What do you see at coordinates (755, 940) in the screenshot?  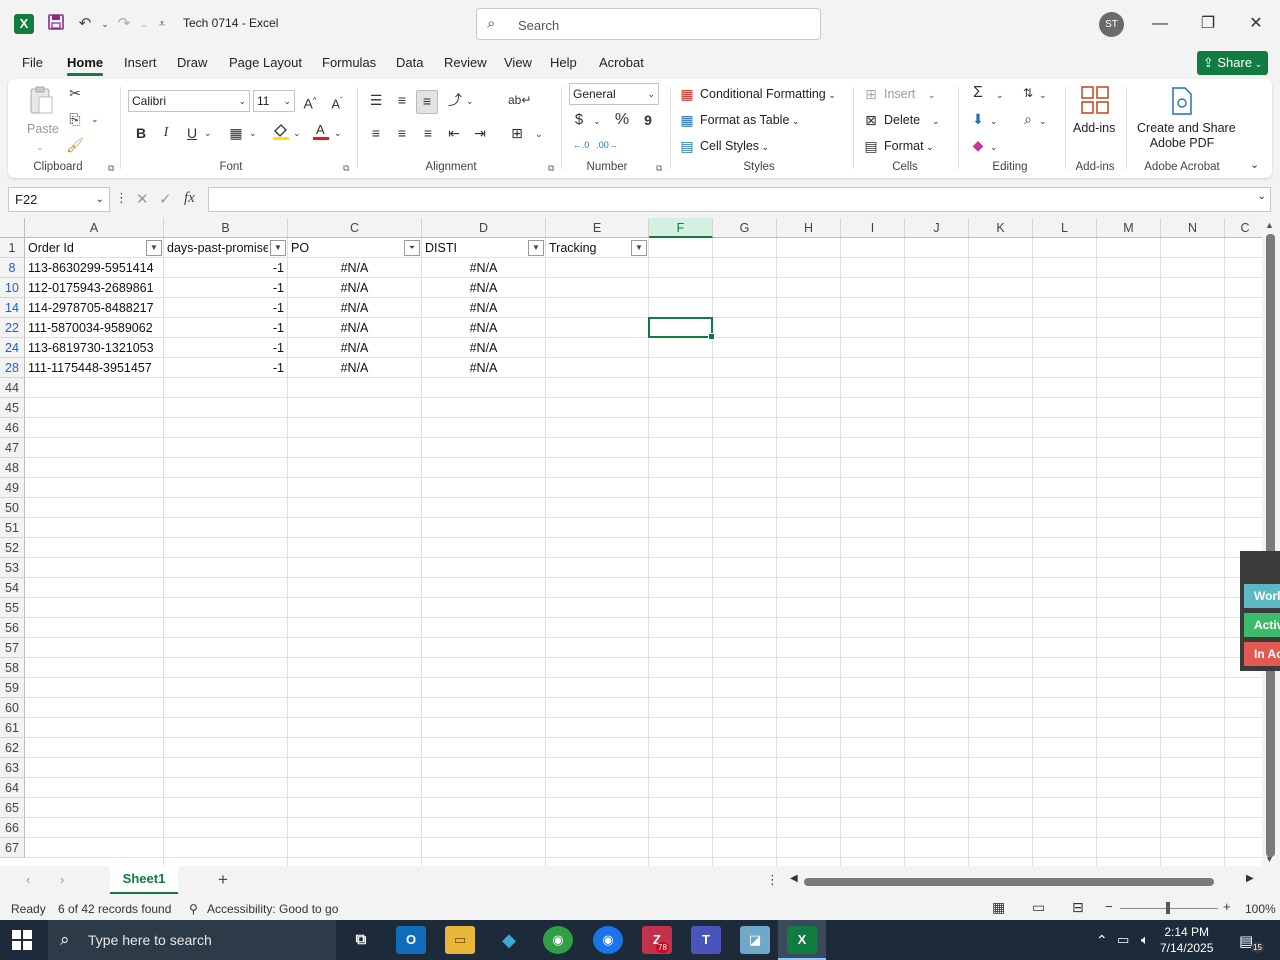 I see `app-paper-icon: ◪` at bounding box center [755, 940].